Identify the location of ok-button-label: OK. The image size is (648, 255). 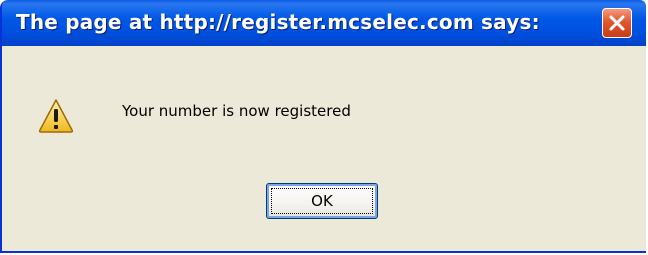
(322, 201).